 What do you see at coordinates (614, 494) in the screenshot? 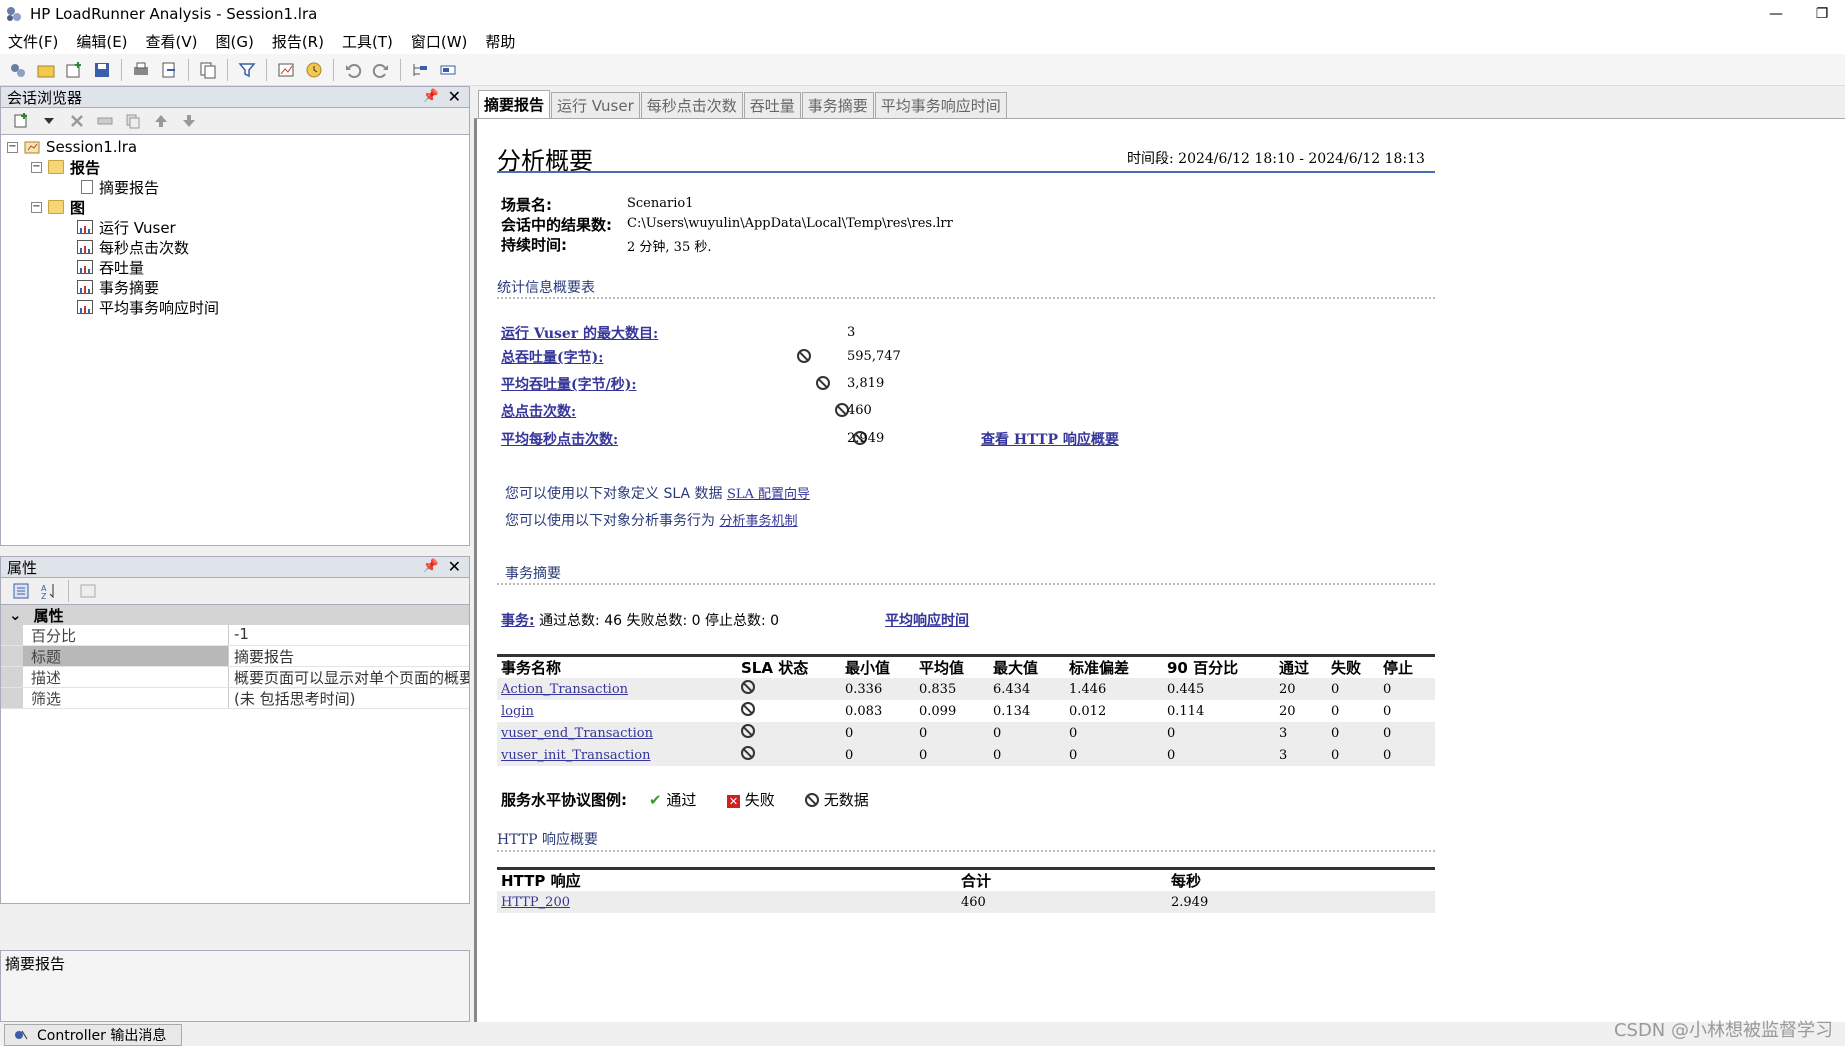
I see `sla-text-label: 您可以使用以下对象定义 SLA 数据` at bounding box center [614, 494].